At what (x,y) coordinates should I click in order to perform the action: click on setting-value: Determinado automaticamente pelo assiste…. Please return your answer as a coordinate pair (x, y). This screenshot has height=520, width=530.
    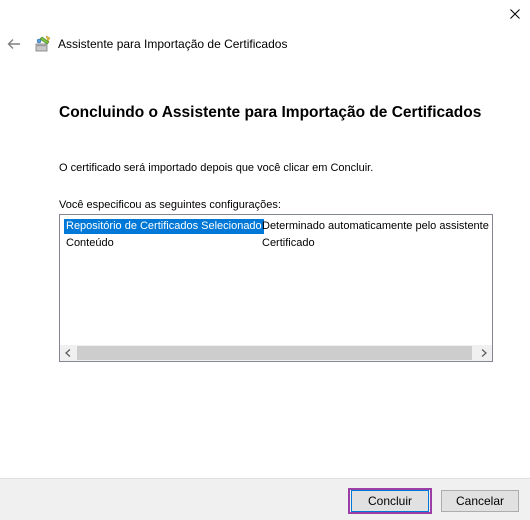
    Looking at the image, I should click on (375, 226).